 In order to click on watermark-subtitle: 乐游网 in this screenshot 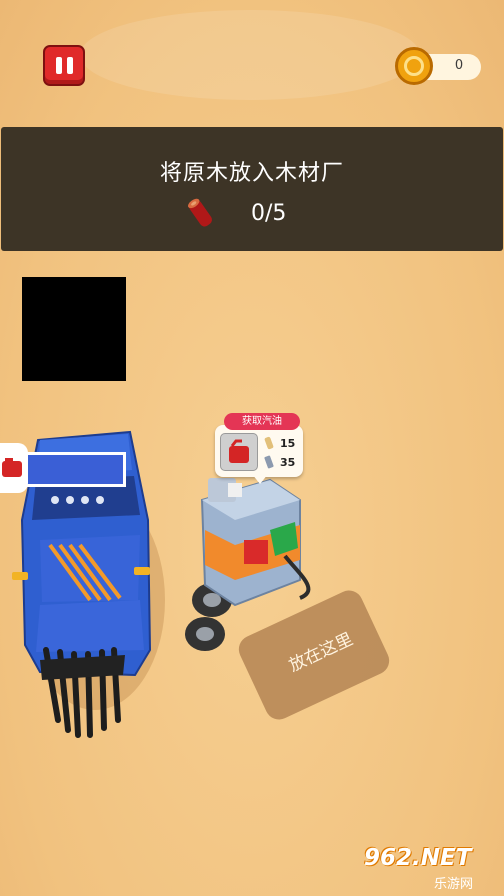, I will do `click(454, 884)`.